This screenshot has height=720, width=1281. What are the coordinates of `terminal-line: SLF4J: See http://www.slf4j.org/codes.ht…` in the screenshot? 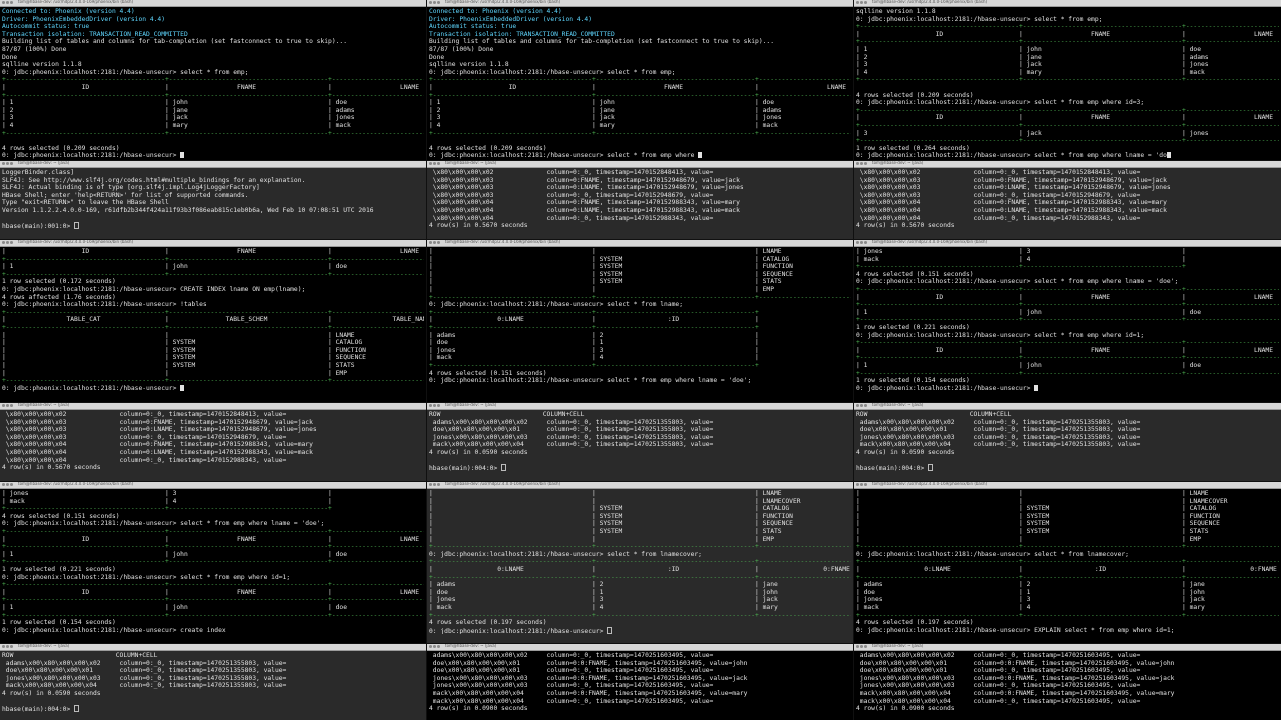 It's located at (154, 180).